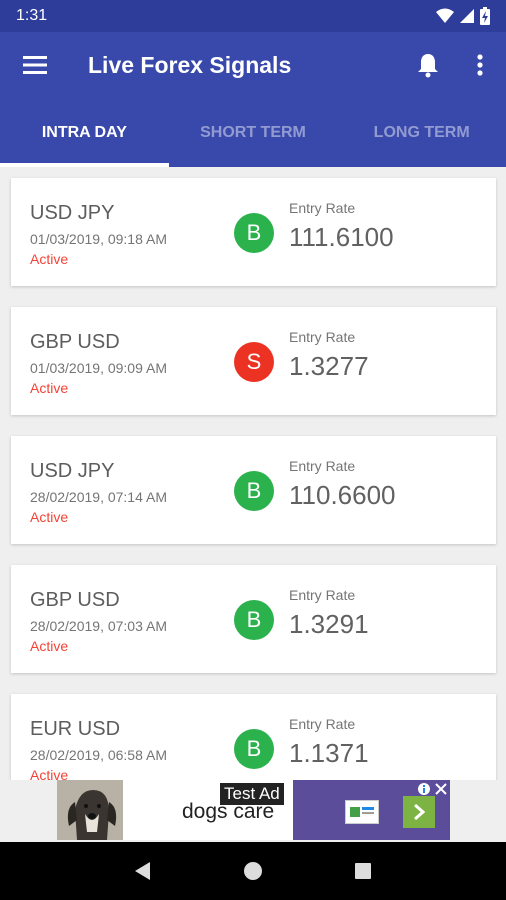 The height and width of the screenshot is (900, 506). What do you see at coordinates (329, 366) in the screenshot?
I see `entry-rate-value: 1.3277` at bounding box center [329, 366].